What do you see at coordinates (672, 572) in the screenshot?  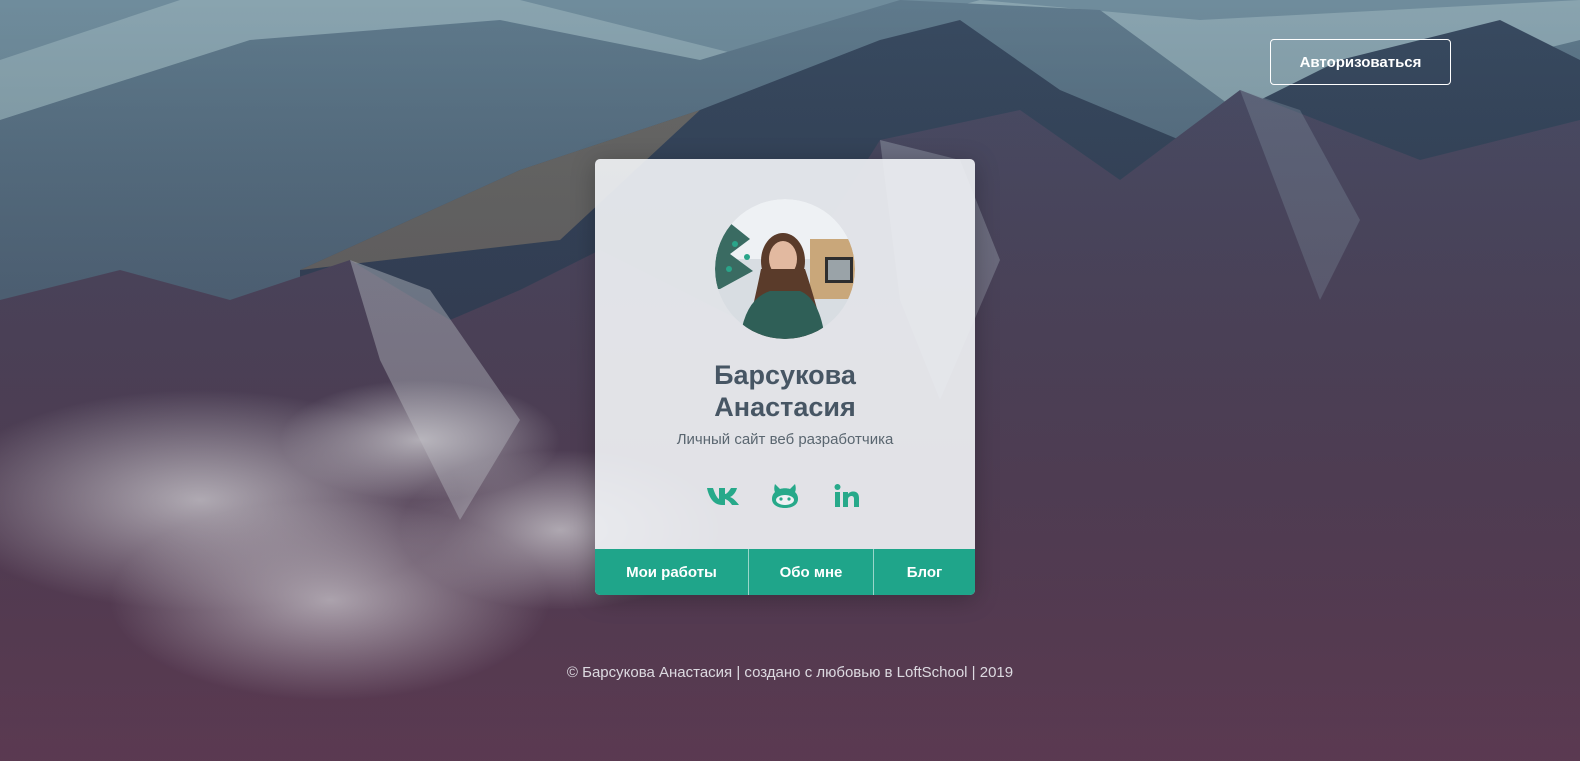 I see `nav-item-works: Мои работы` at bounding box center [672, 572].